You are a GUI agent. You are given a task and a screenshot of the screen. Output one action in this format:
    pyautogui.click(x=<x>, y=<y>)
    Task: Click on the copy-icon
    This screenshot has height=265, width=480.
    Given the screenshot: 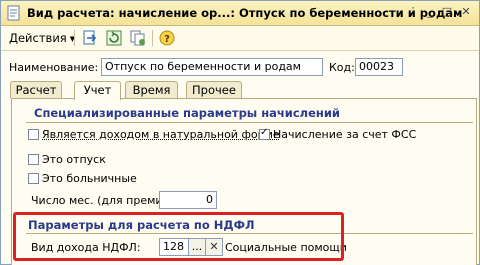 What is the action you would take?
    pyautogui.click(x=138, y=38)
    